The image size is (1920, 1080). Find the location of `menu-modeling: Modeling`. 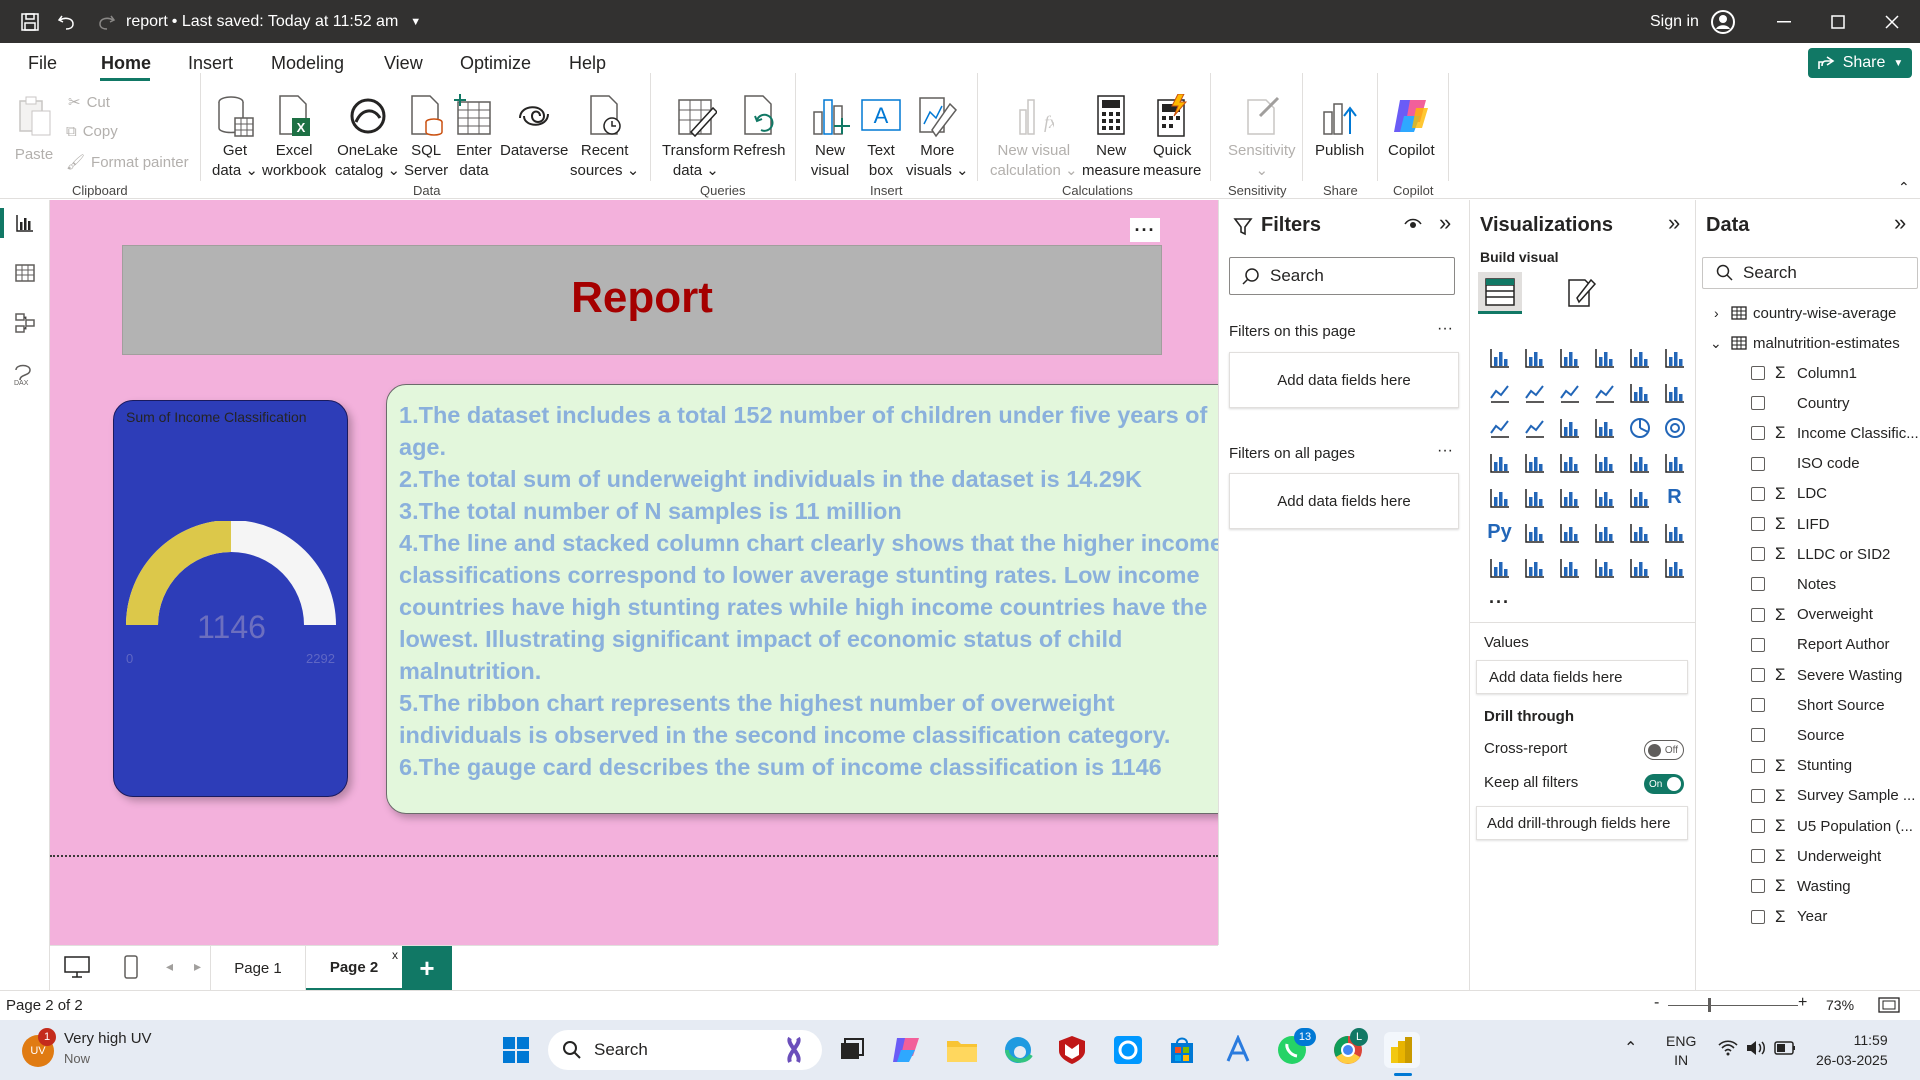

menu-modeling: Modeling is located at coordinates (307, 63).